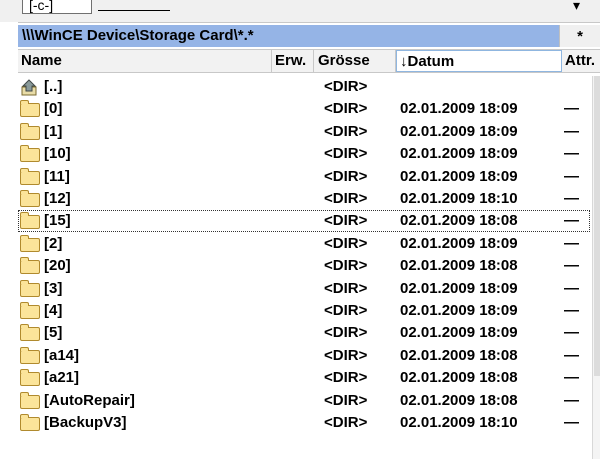  I want to click on file-name: [0], so click(53, 109).